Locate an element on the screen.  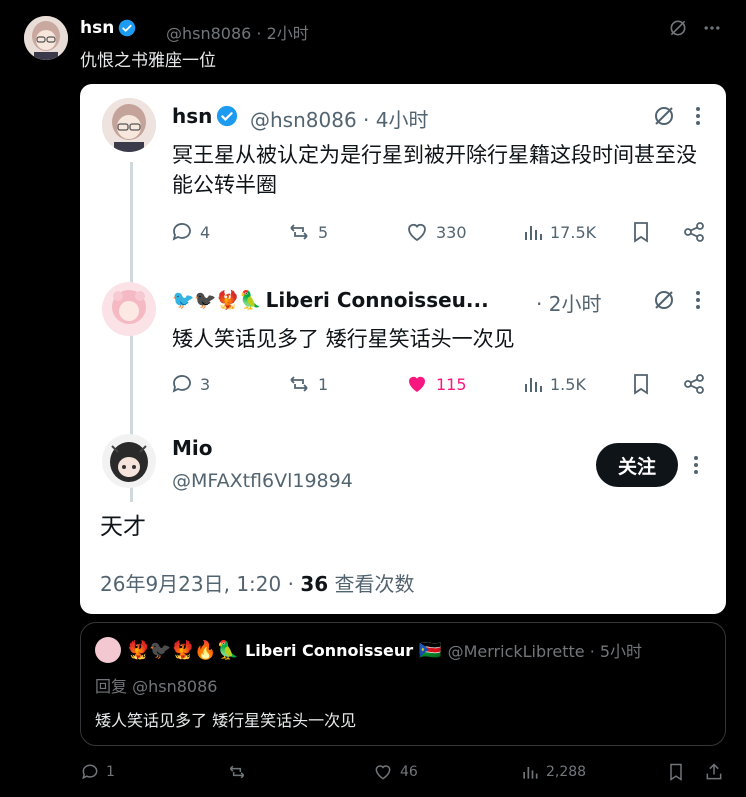
like-count: 115 is located at coordinates (451, 384).